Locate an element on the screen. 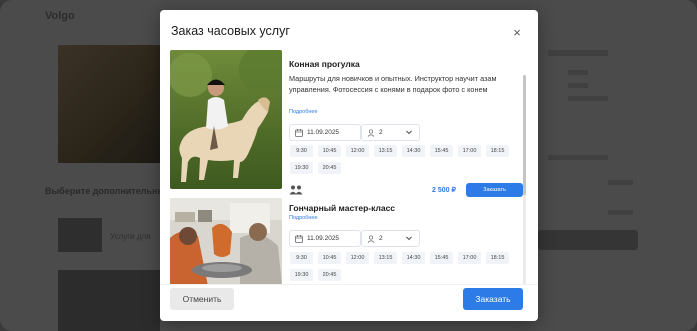  background-sidebar is located at coordinates (588, 170).